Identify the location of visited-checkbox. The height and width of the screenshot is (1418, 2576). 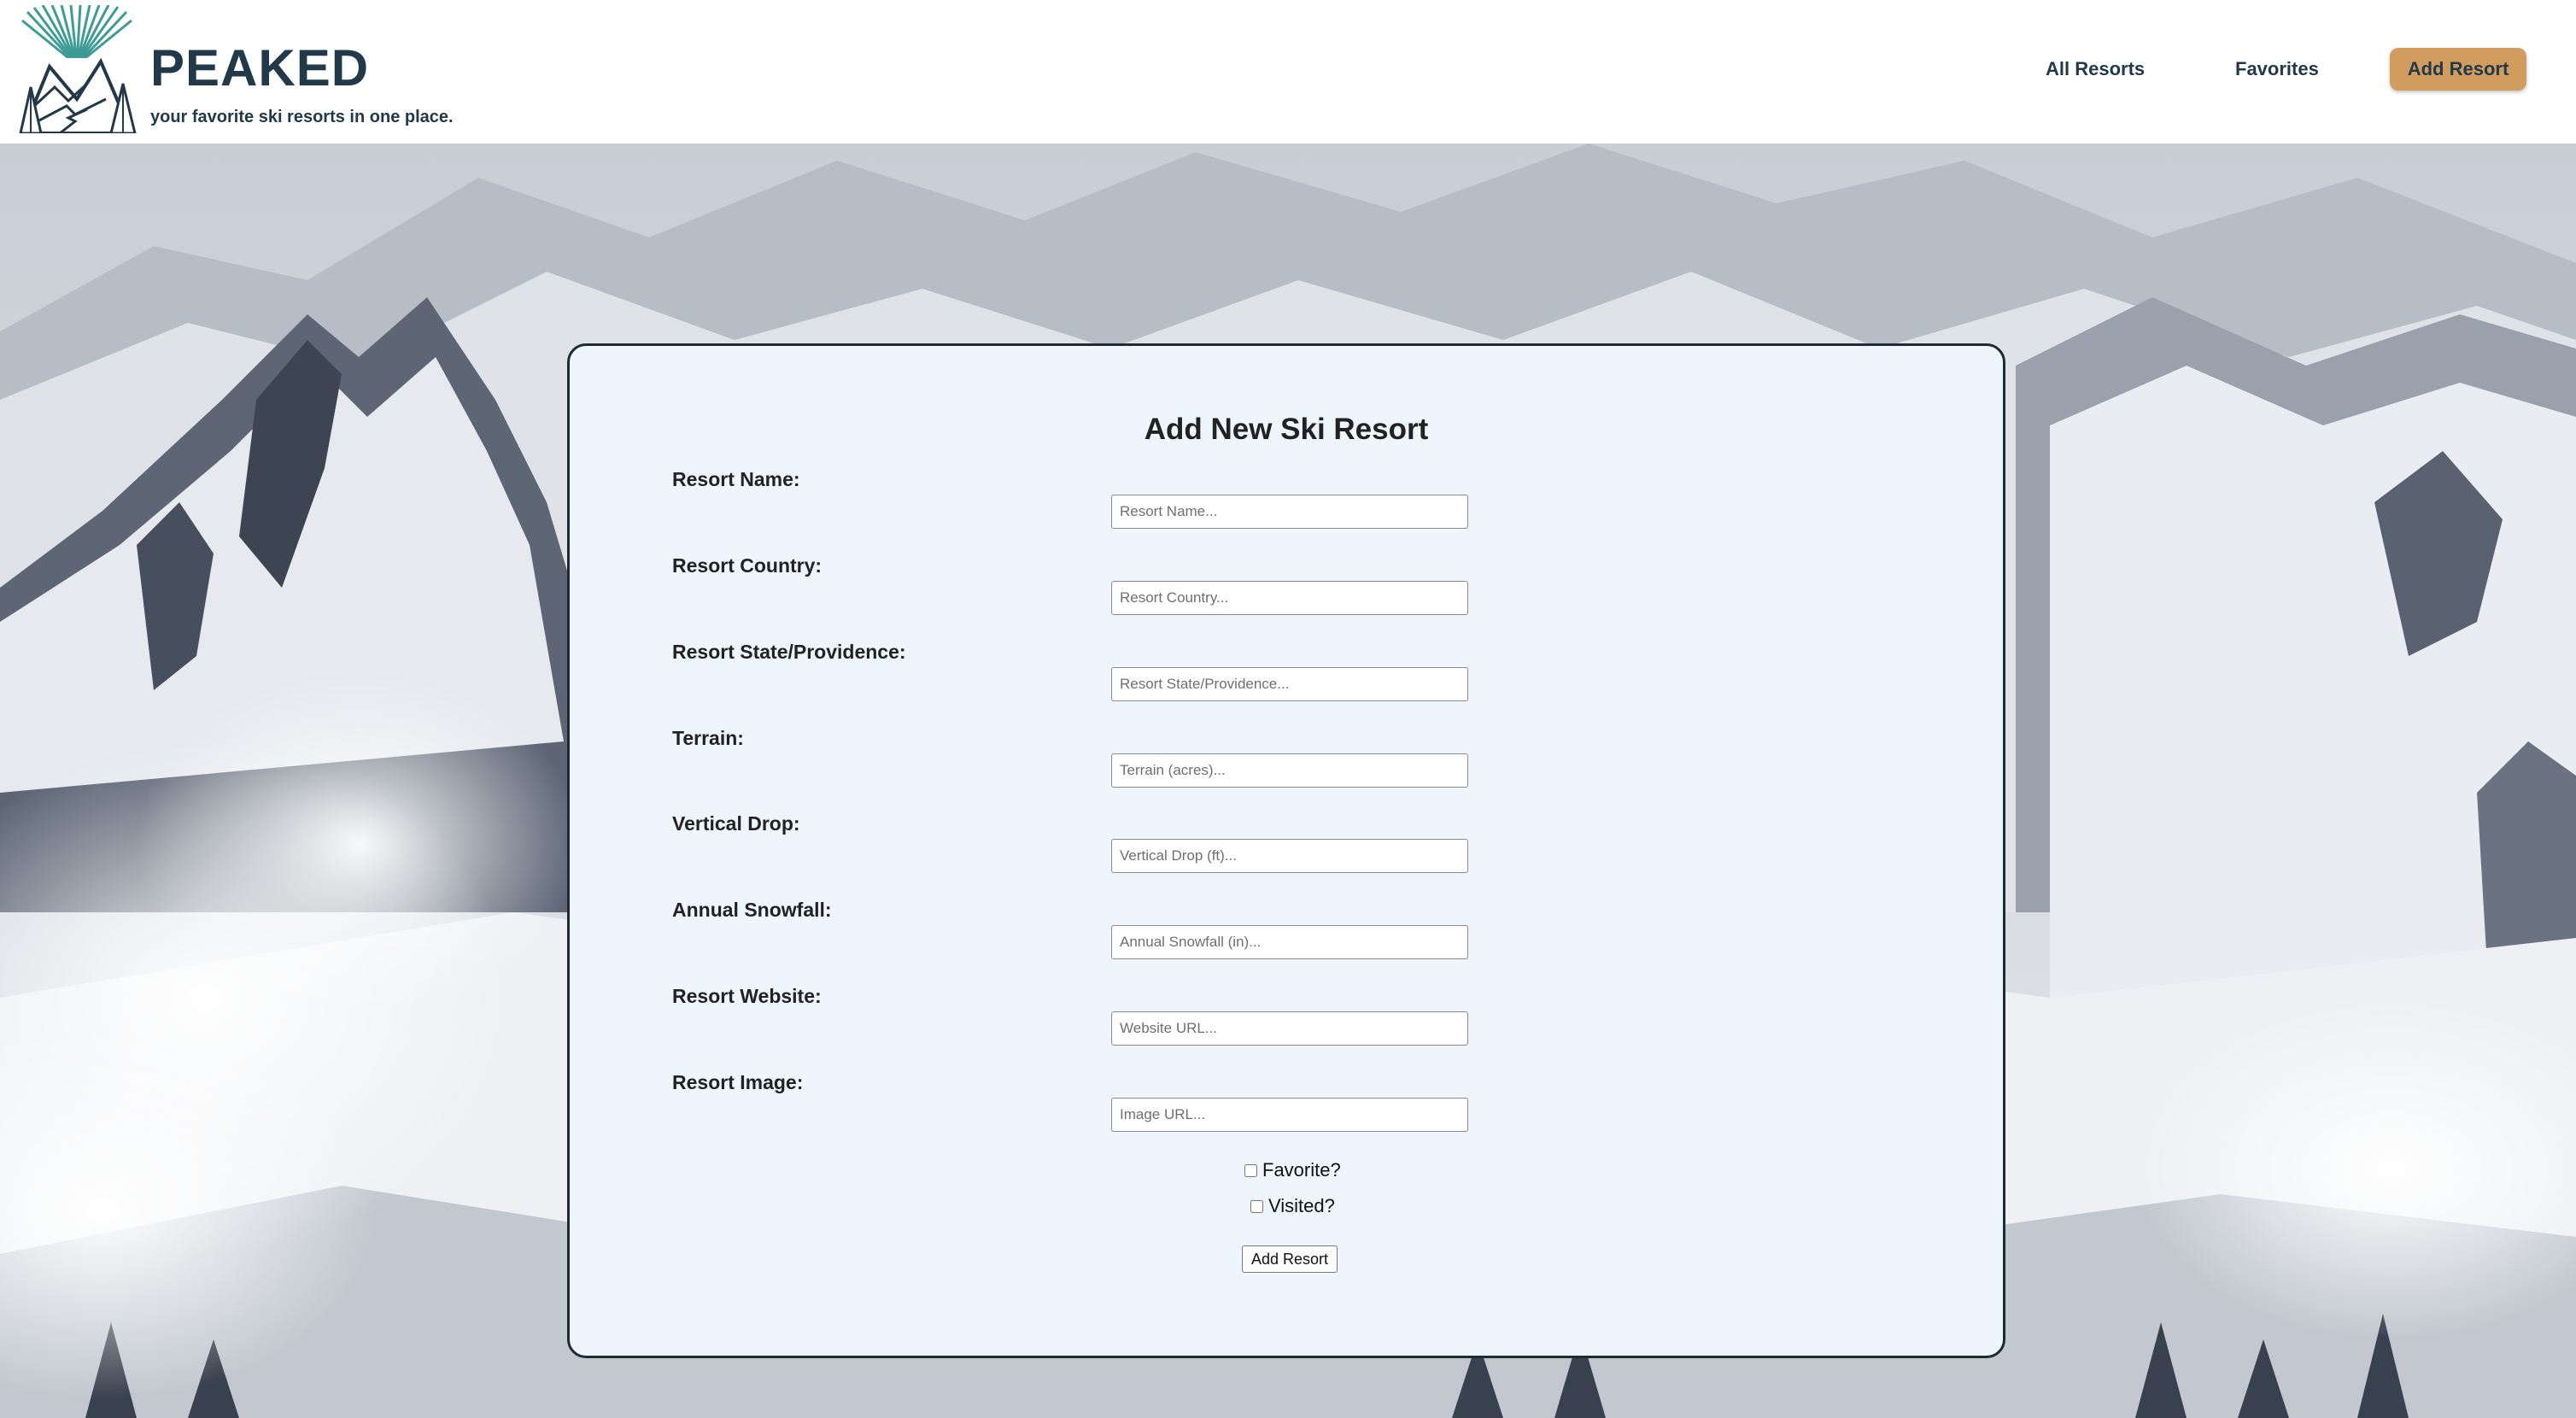
(1256, 1206).